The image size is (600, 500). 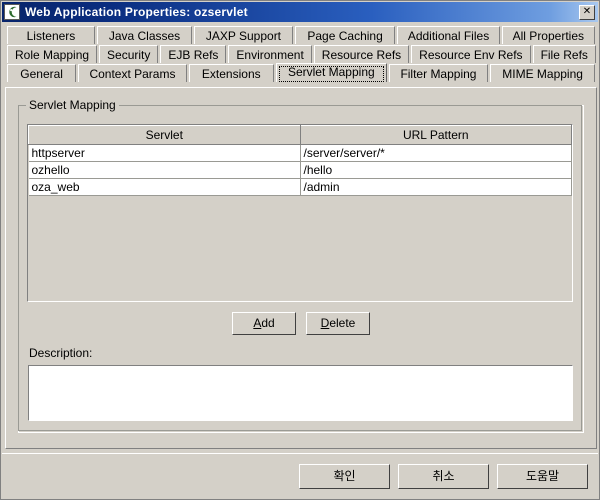 What do you see at coordinates (231, 73) in the screenshot?
I see `tab-extensions: Extensions` at bounding box center [231, 73].